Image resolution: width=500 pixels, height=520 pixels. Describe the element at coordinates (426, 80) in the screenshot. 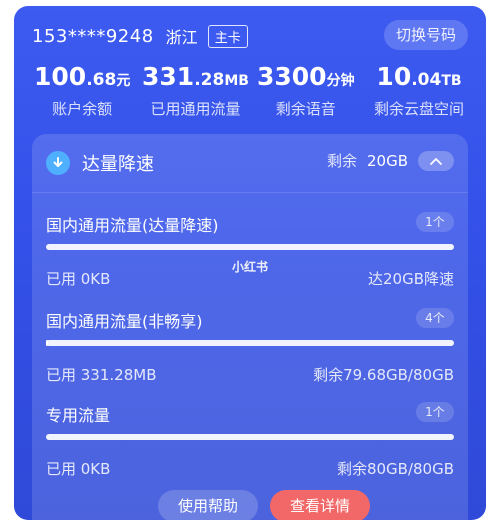

I see `stat-dec: .04` at that location.